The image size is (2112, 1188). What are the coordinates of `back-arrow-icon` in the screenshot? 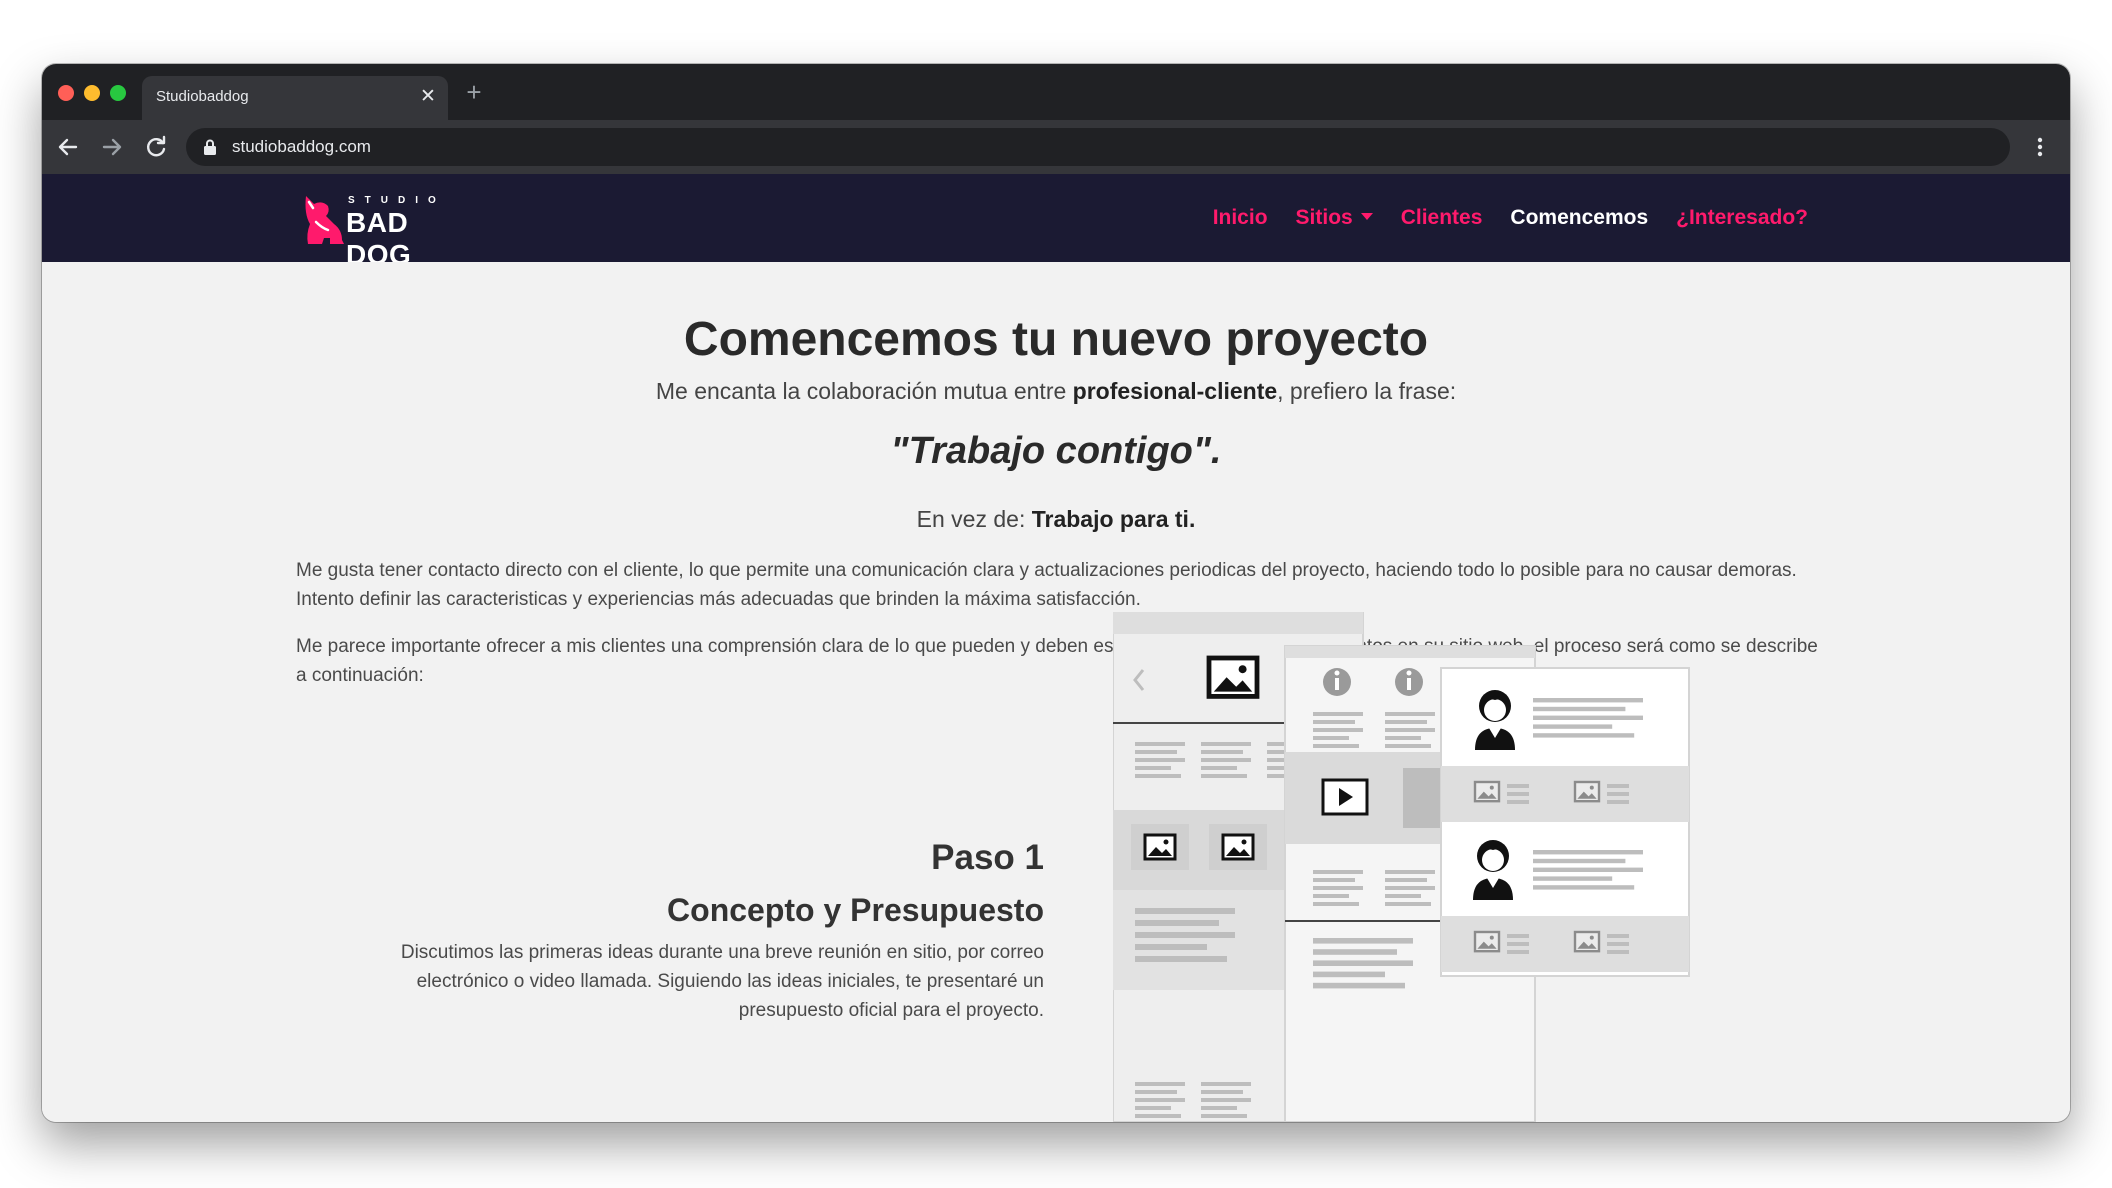 It's located at (68, 147).